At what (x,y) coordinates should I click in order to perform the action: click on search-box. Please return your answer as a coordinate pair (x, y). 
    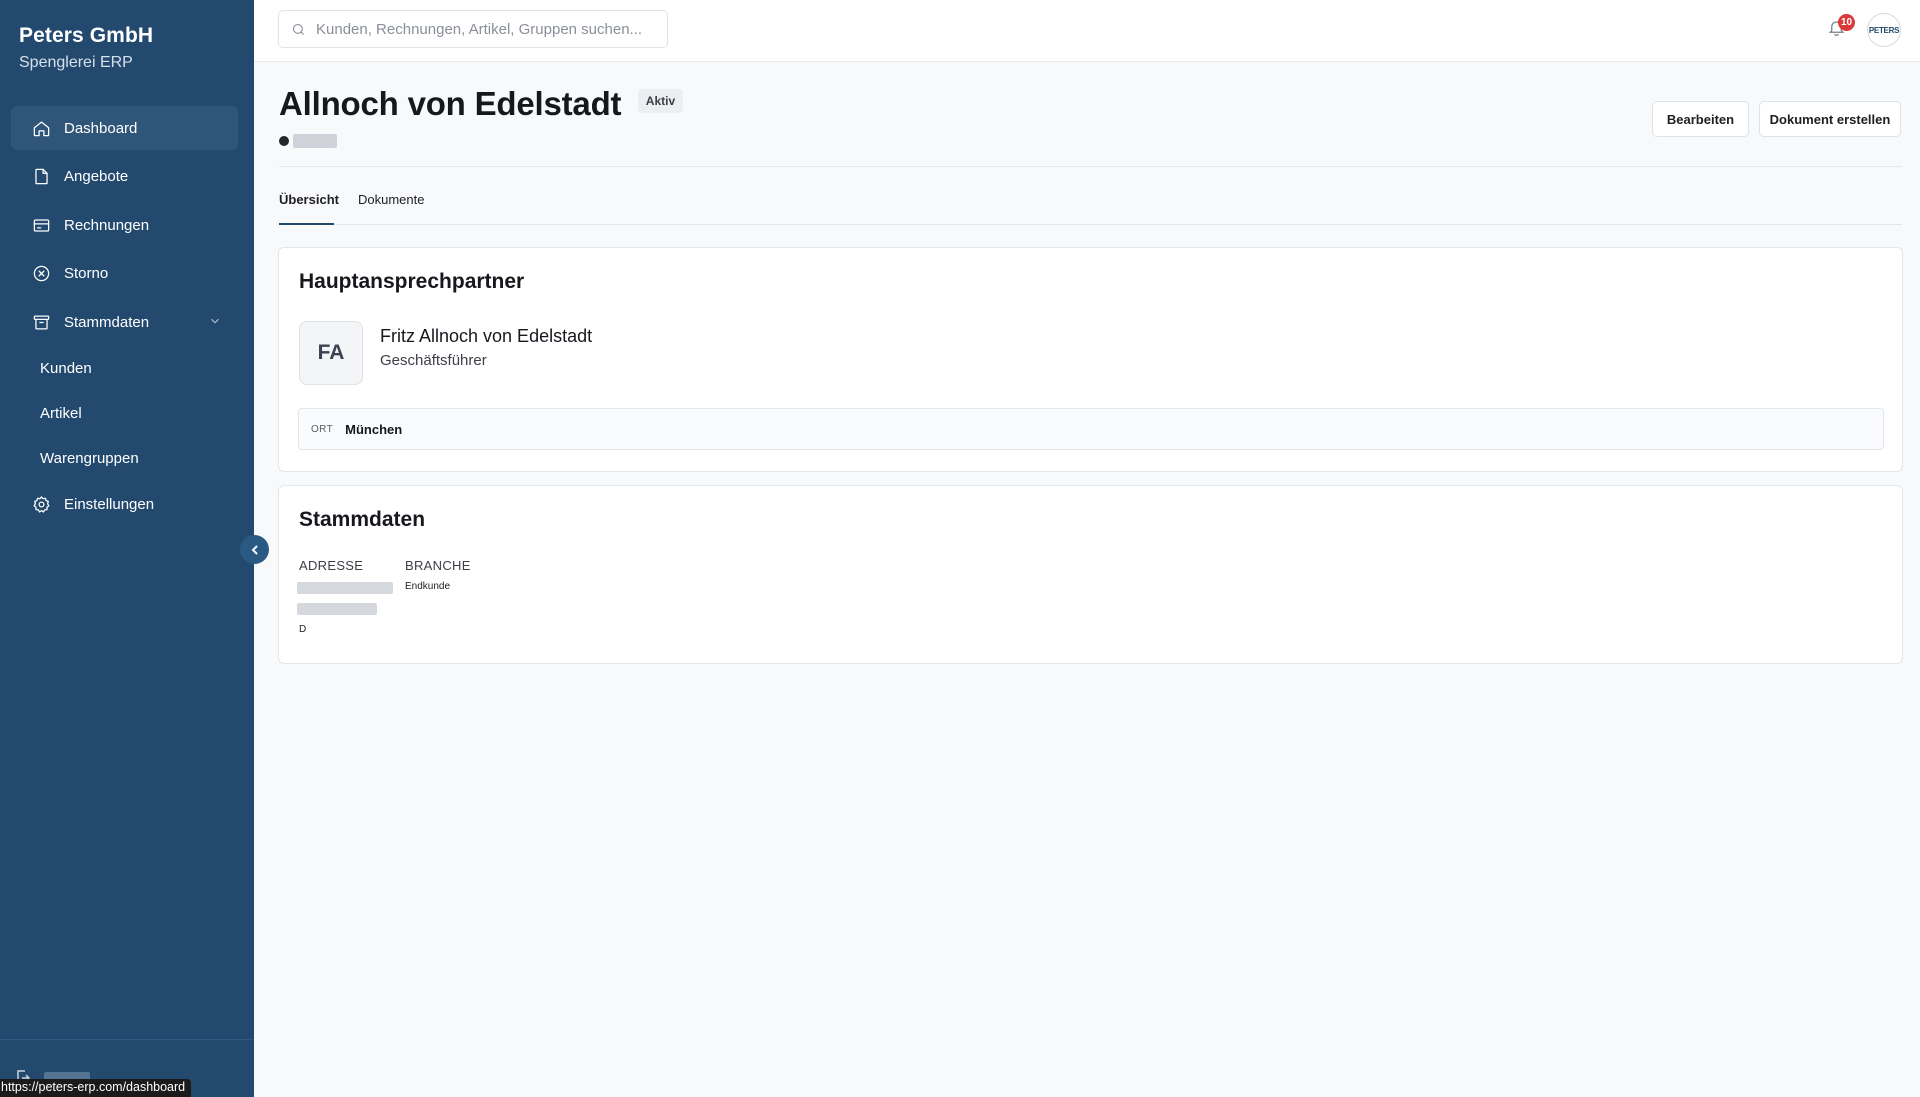
    Looking at the image, I should click on (473, 29).